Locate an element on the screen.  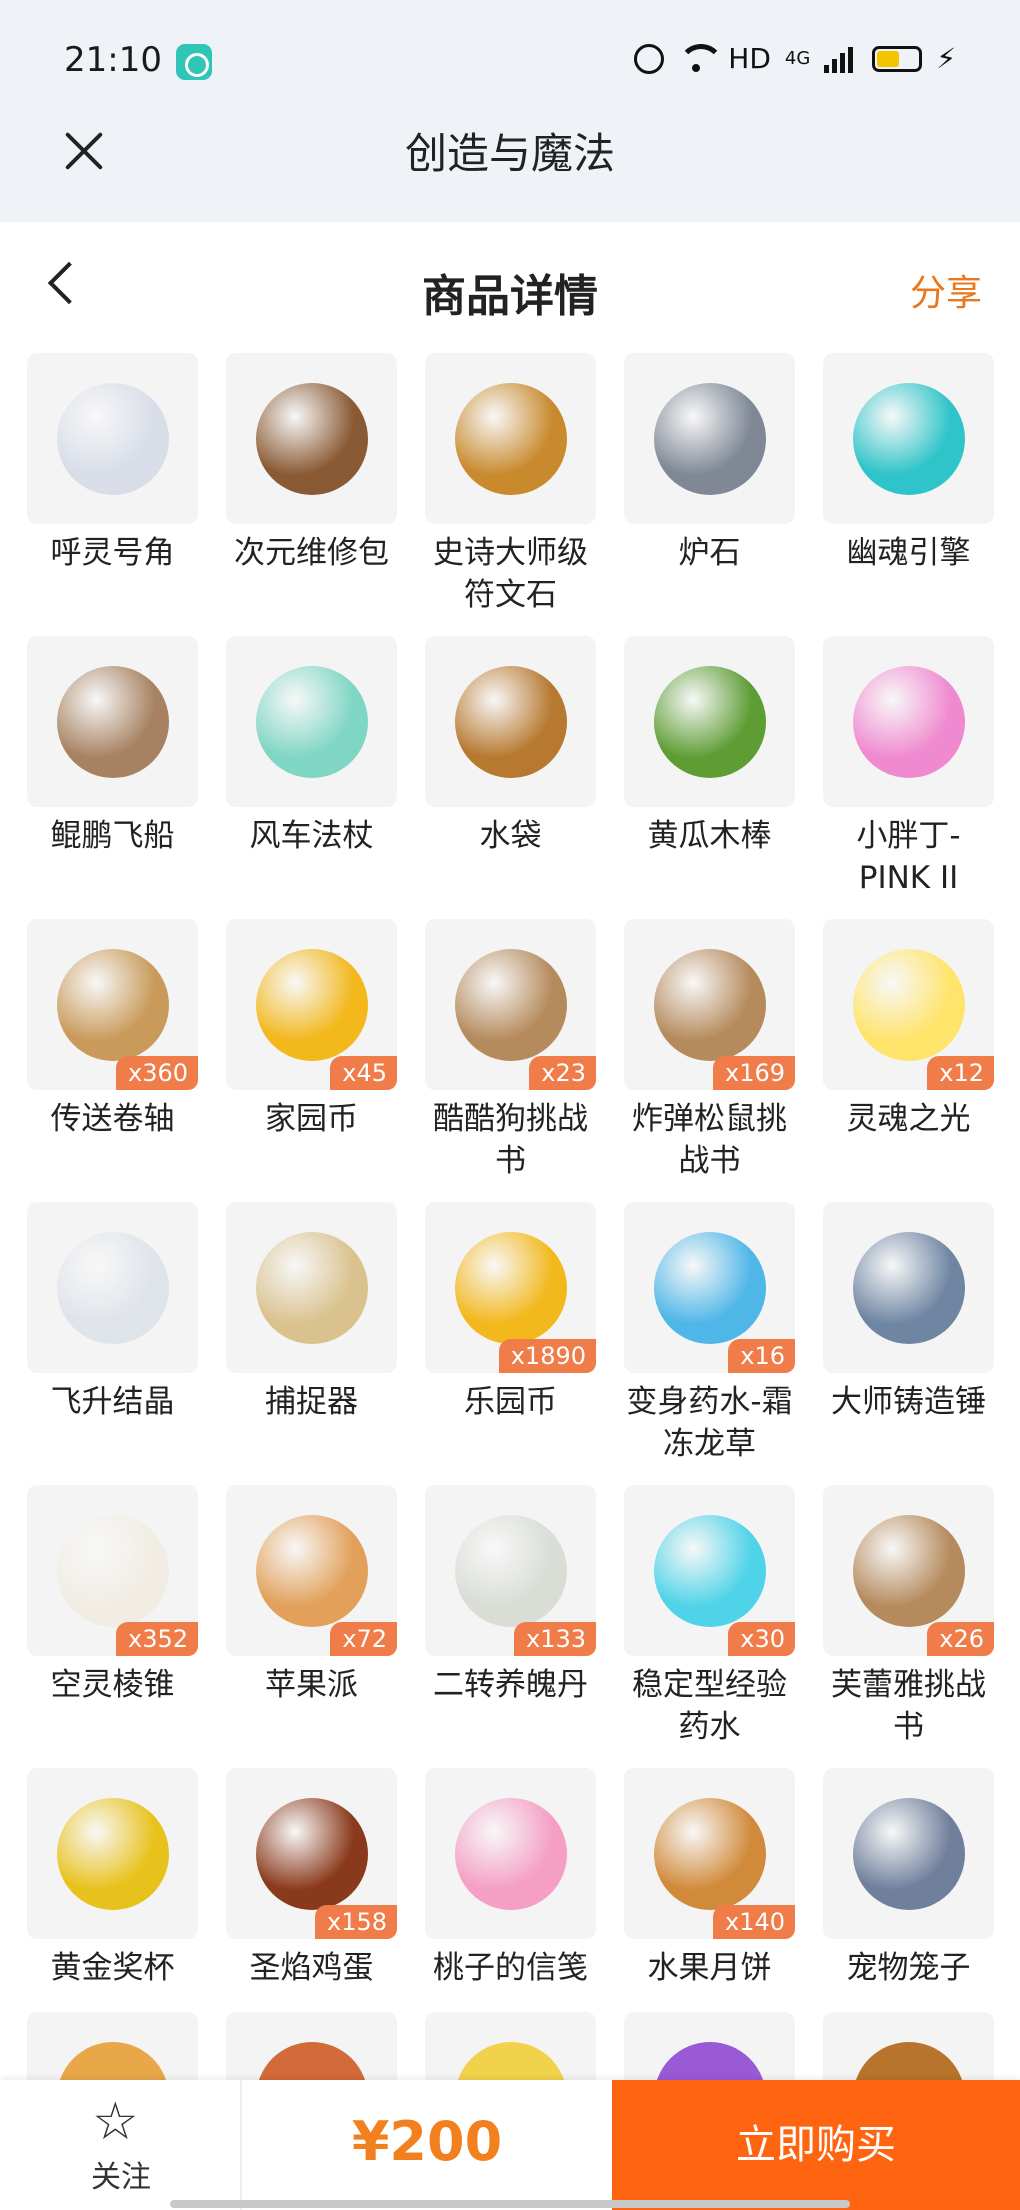
grid-item: x158 圣焰鸡蛋 is located at coordinates (311, 1909).